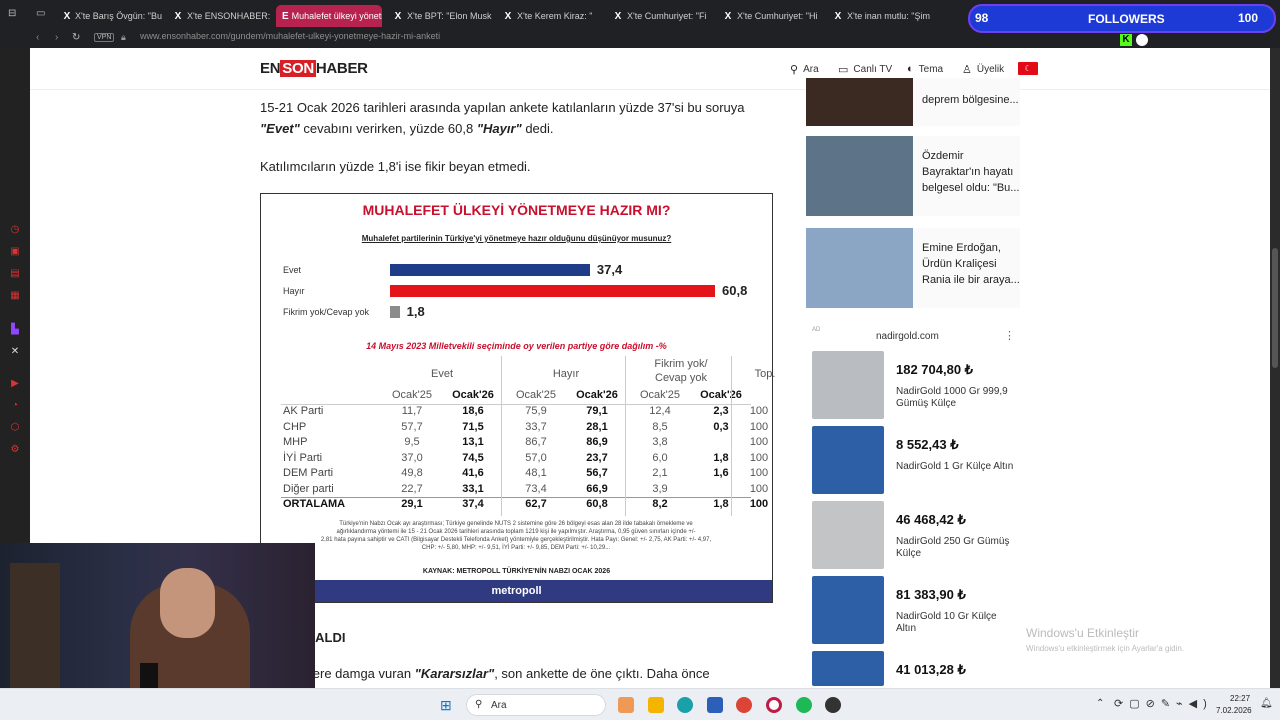  Describe the element at coordinates (109, 16) in the screenshot. I see `browser-tab: X X'te Barış Övgün: "Bu` at that location.